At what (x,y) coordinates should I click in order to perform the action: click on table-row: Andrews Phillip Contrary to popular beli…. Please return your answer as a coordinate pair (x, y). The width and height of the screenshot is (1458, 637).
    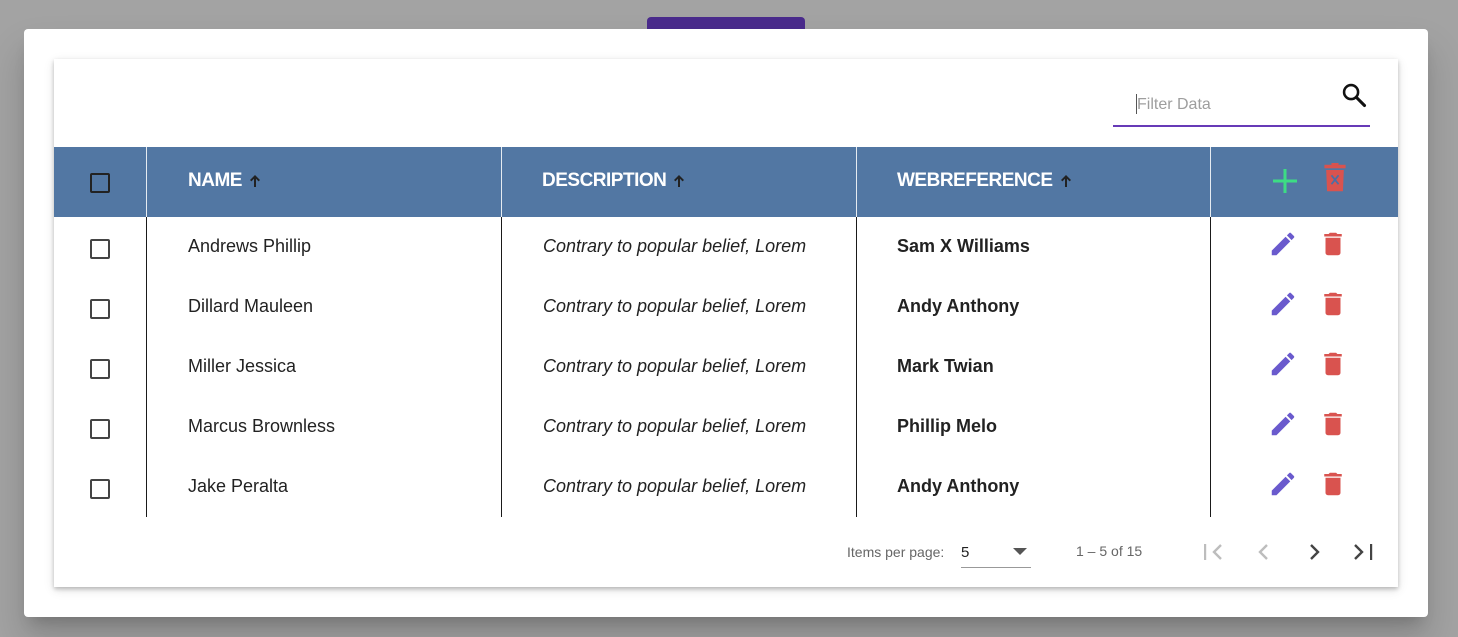
    Looking at the image, I should click on (726, 247).